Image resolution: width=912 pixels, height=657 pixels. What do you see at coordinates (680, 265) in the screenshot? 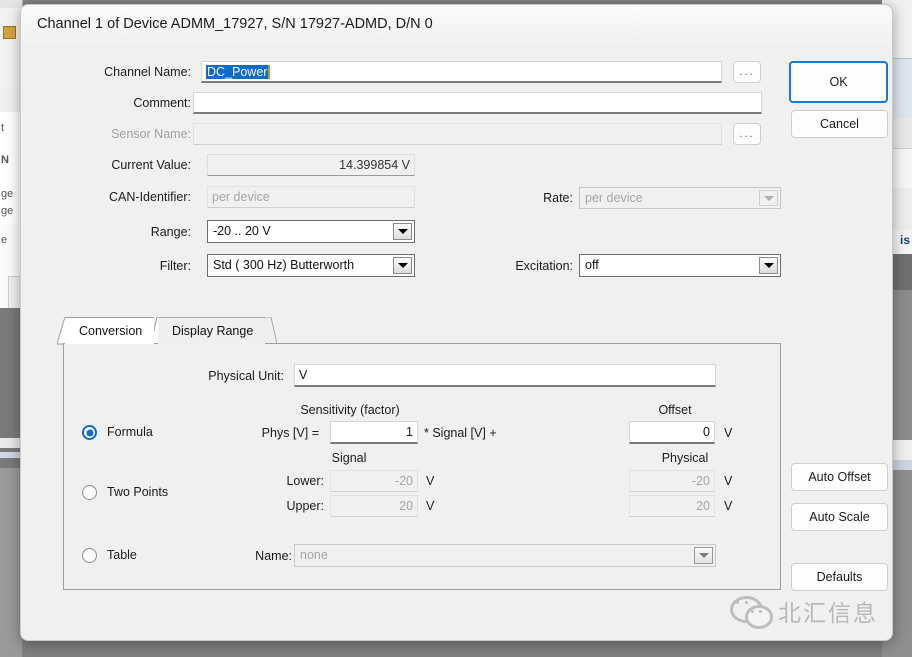
I see `excitation-dropdown: off` at bounding box center [680, 265].